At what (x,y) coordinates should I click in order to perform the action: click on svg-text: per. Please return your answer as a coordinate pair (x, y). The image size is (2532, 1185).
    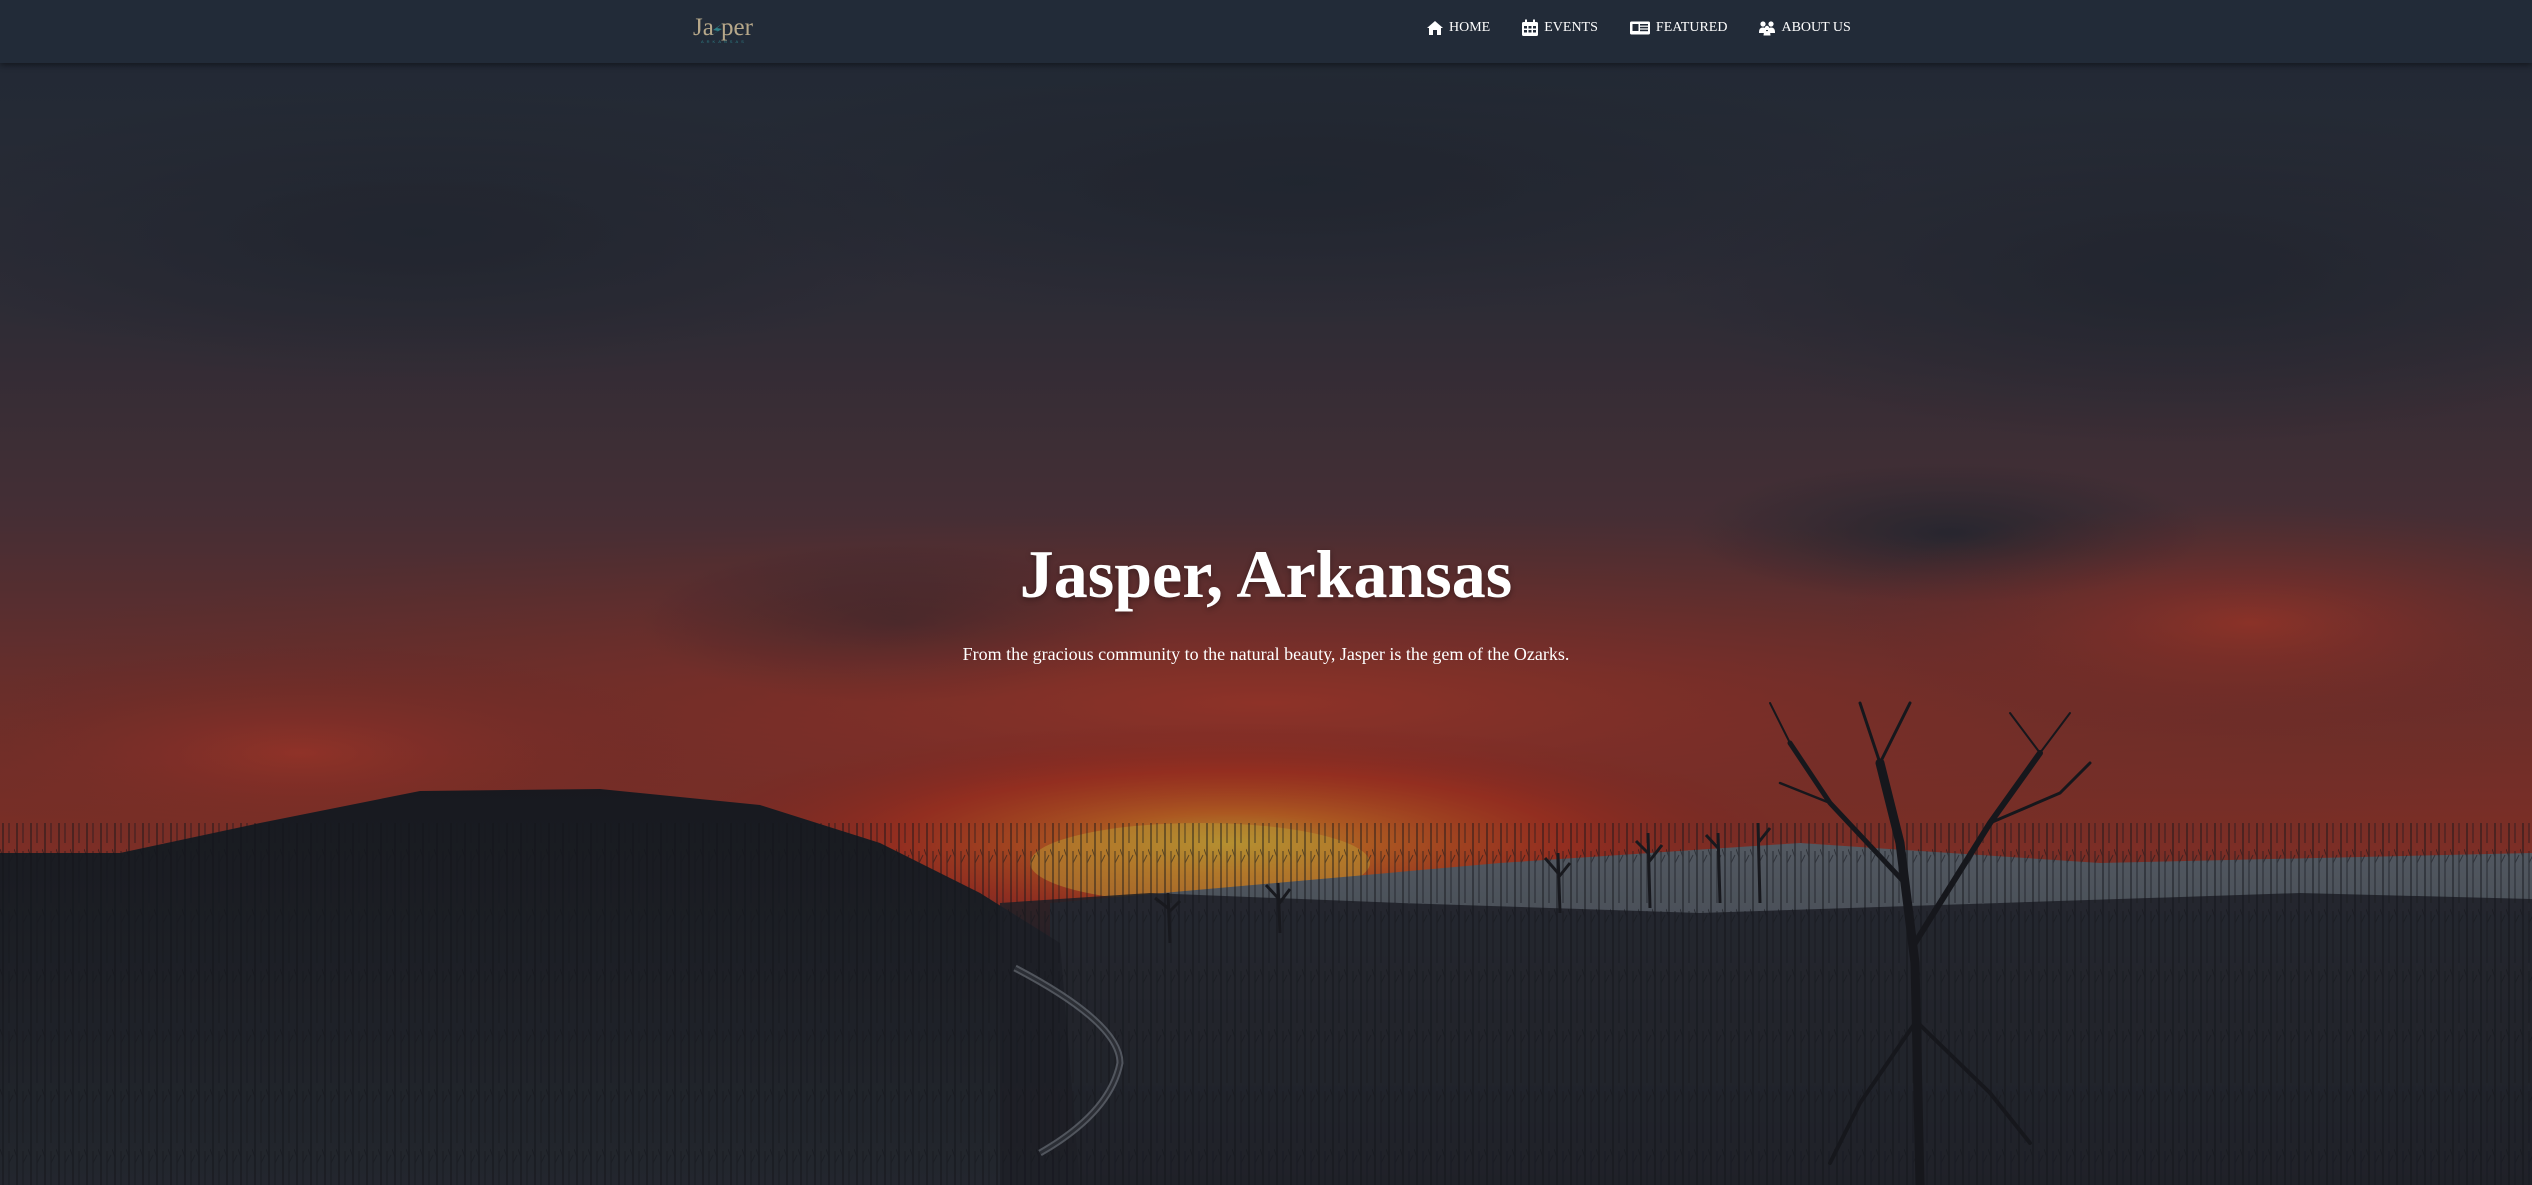
    Looking at the image, I should click on (737, 27).